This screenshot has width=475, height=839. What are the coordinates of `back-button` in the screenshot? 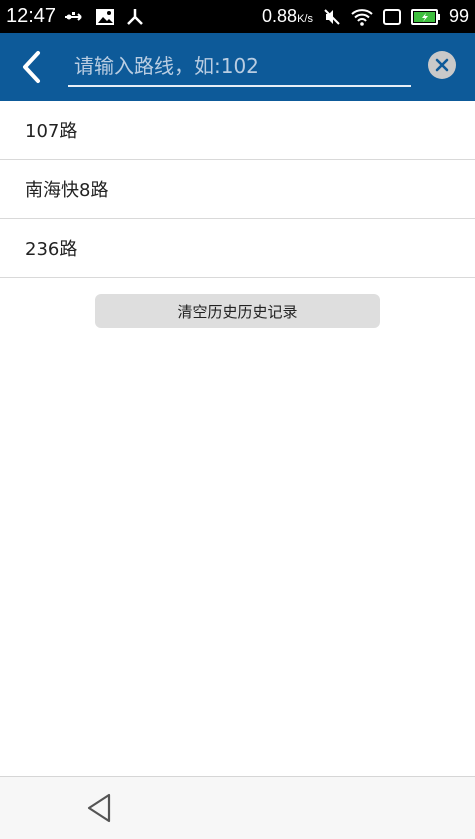 It's located at (31, 67).